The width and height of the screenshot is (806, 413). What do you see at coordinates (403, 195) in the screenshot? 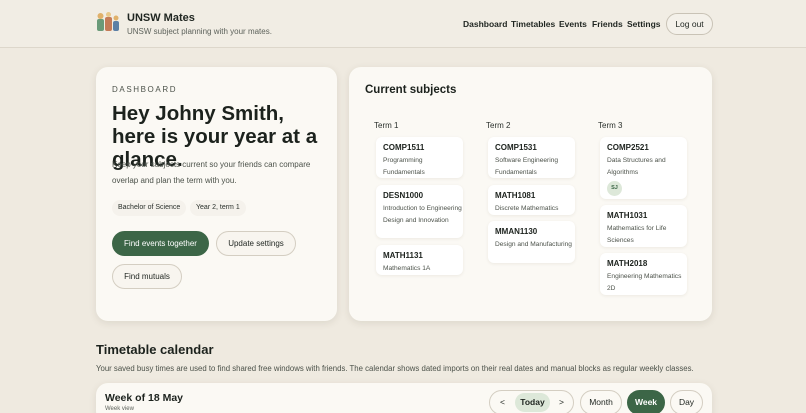
I see `course-code: DESN1000` at bounding box center [403, 195].